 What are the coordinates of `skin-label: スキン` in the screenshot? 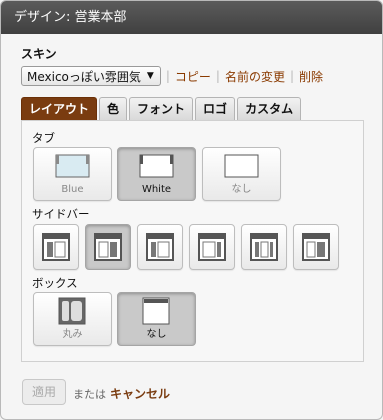 It's located at (39, 54).